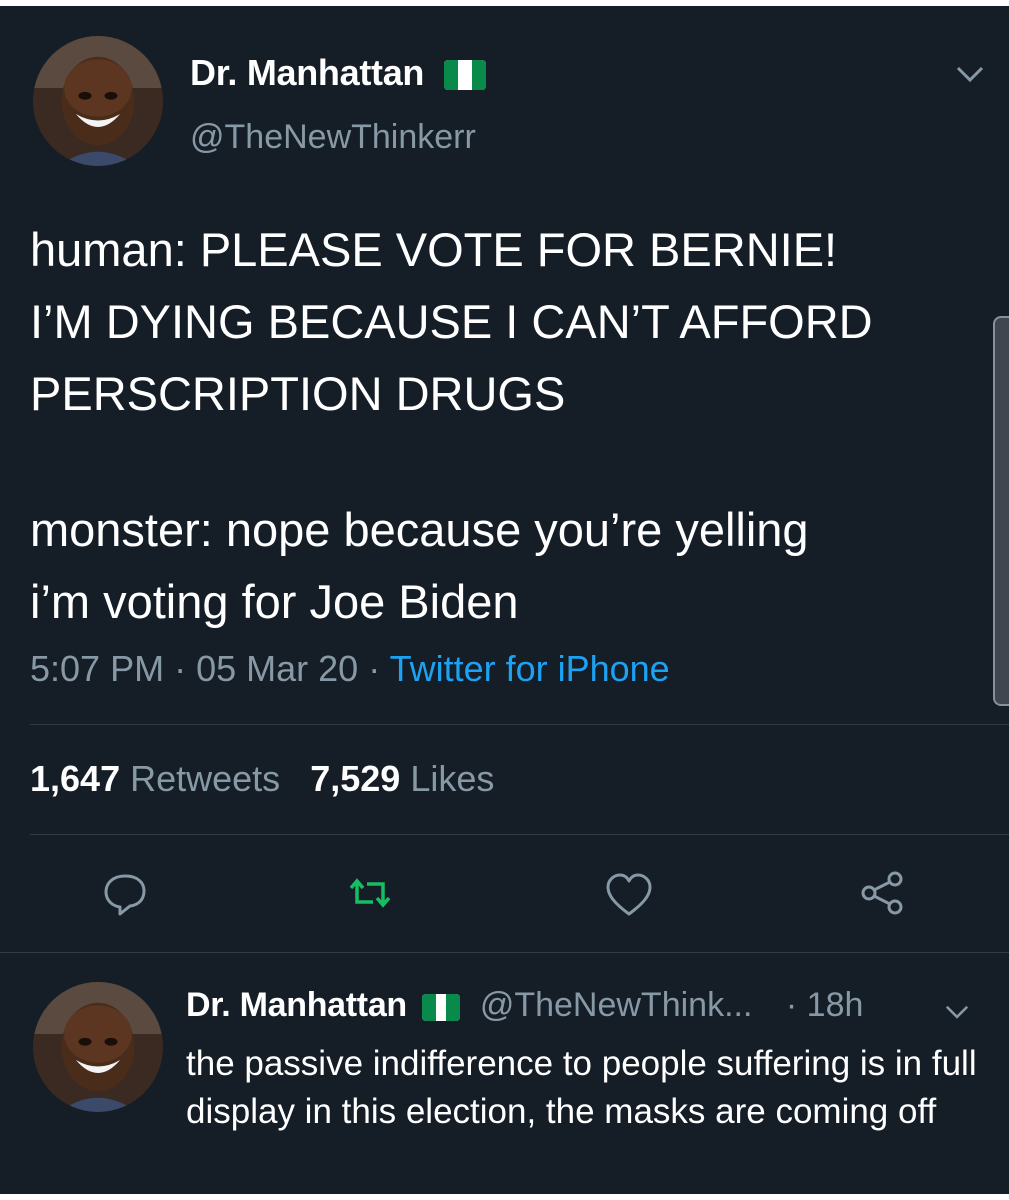 Image resolution: width=1009 pixels, height=1200 pixels. What do you see at coordinates (957, 1011) in the screenshot?
I see `reply-chevron-down-icon` at bounding box center [957, 1011].